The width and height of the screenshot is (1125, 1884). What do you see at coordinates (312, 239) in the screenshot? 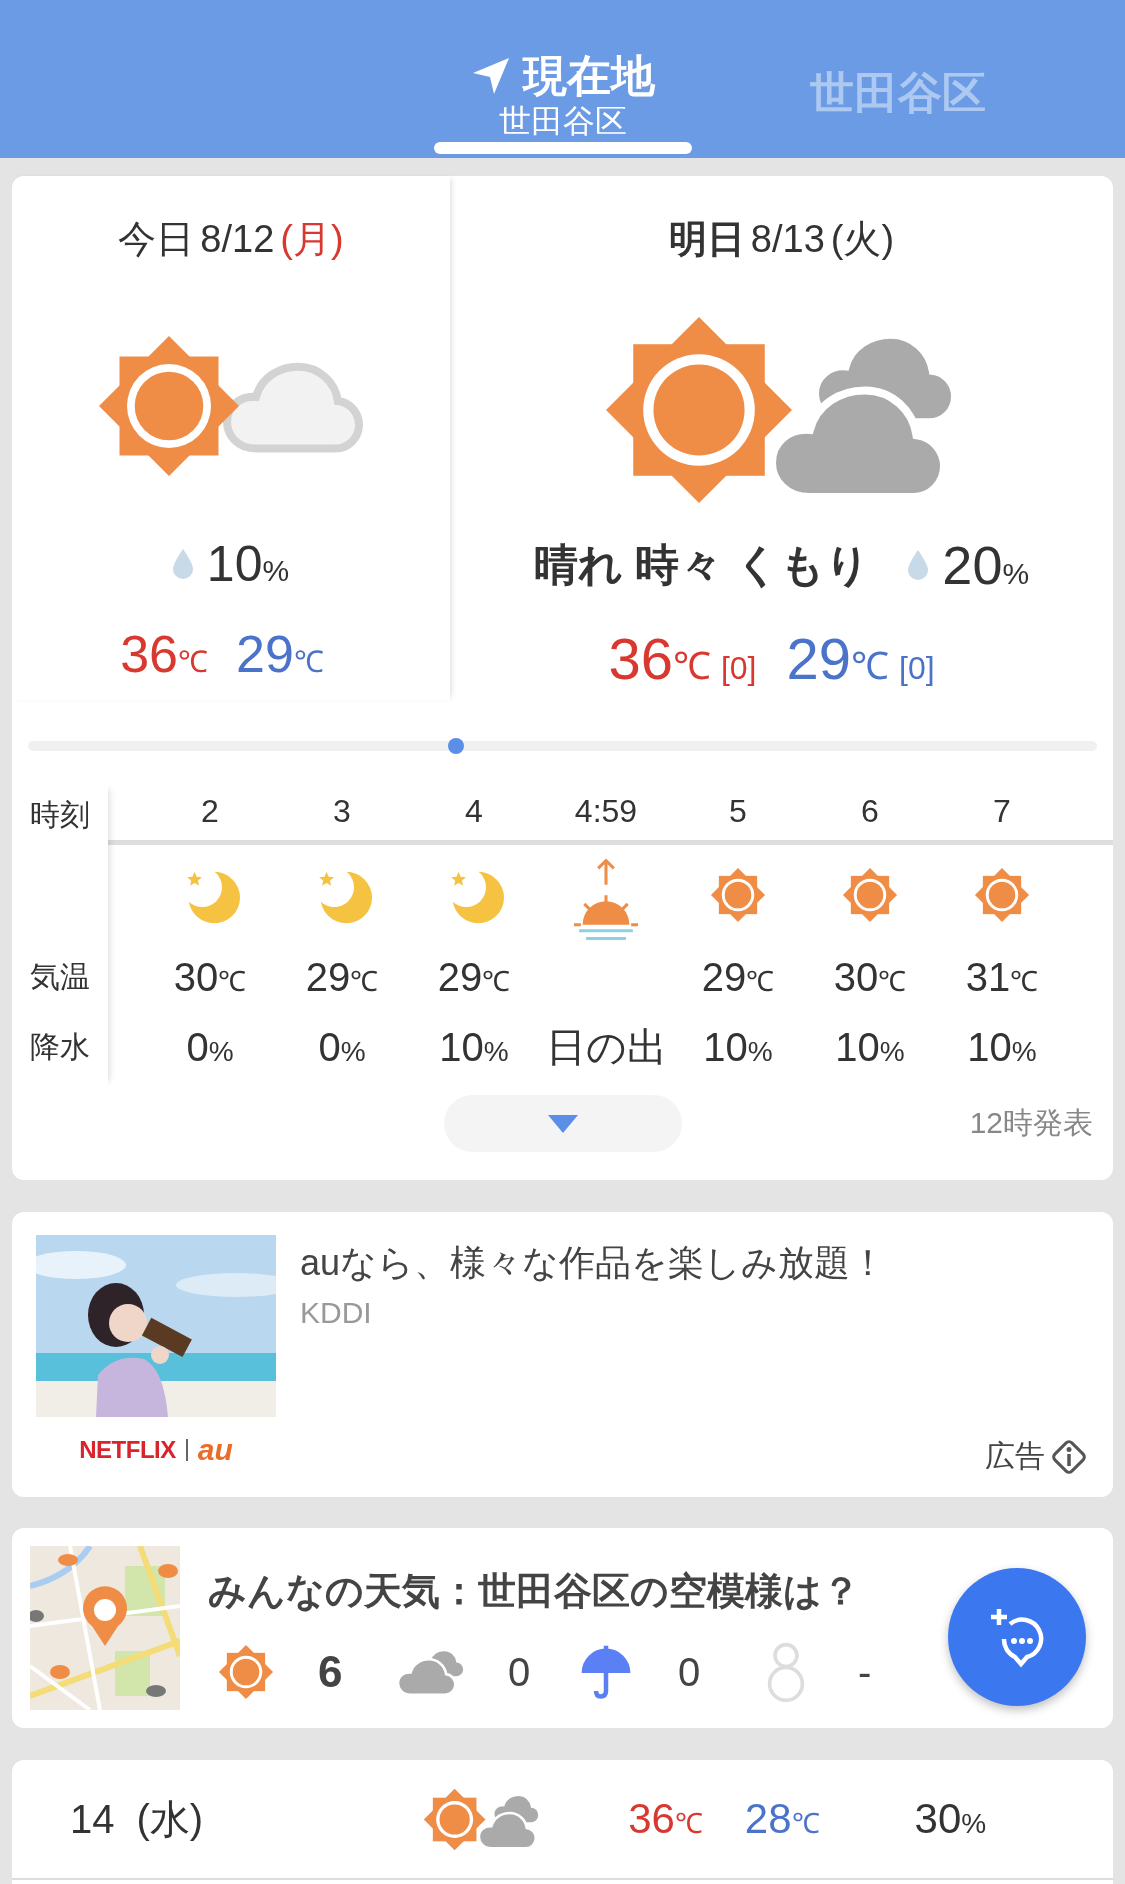
I see `weekday-text: (月)` at bounding box center [312, 239].